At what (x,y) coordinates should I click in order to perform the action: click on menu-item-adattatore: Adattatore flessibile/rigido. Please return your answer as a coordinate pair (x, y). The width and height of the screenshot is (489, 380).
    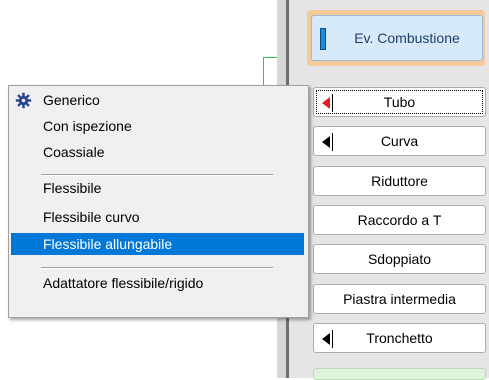
    Looking at the image, I should click on (157, 283).